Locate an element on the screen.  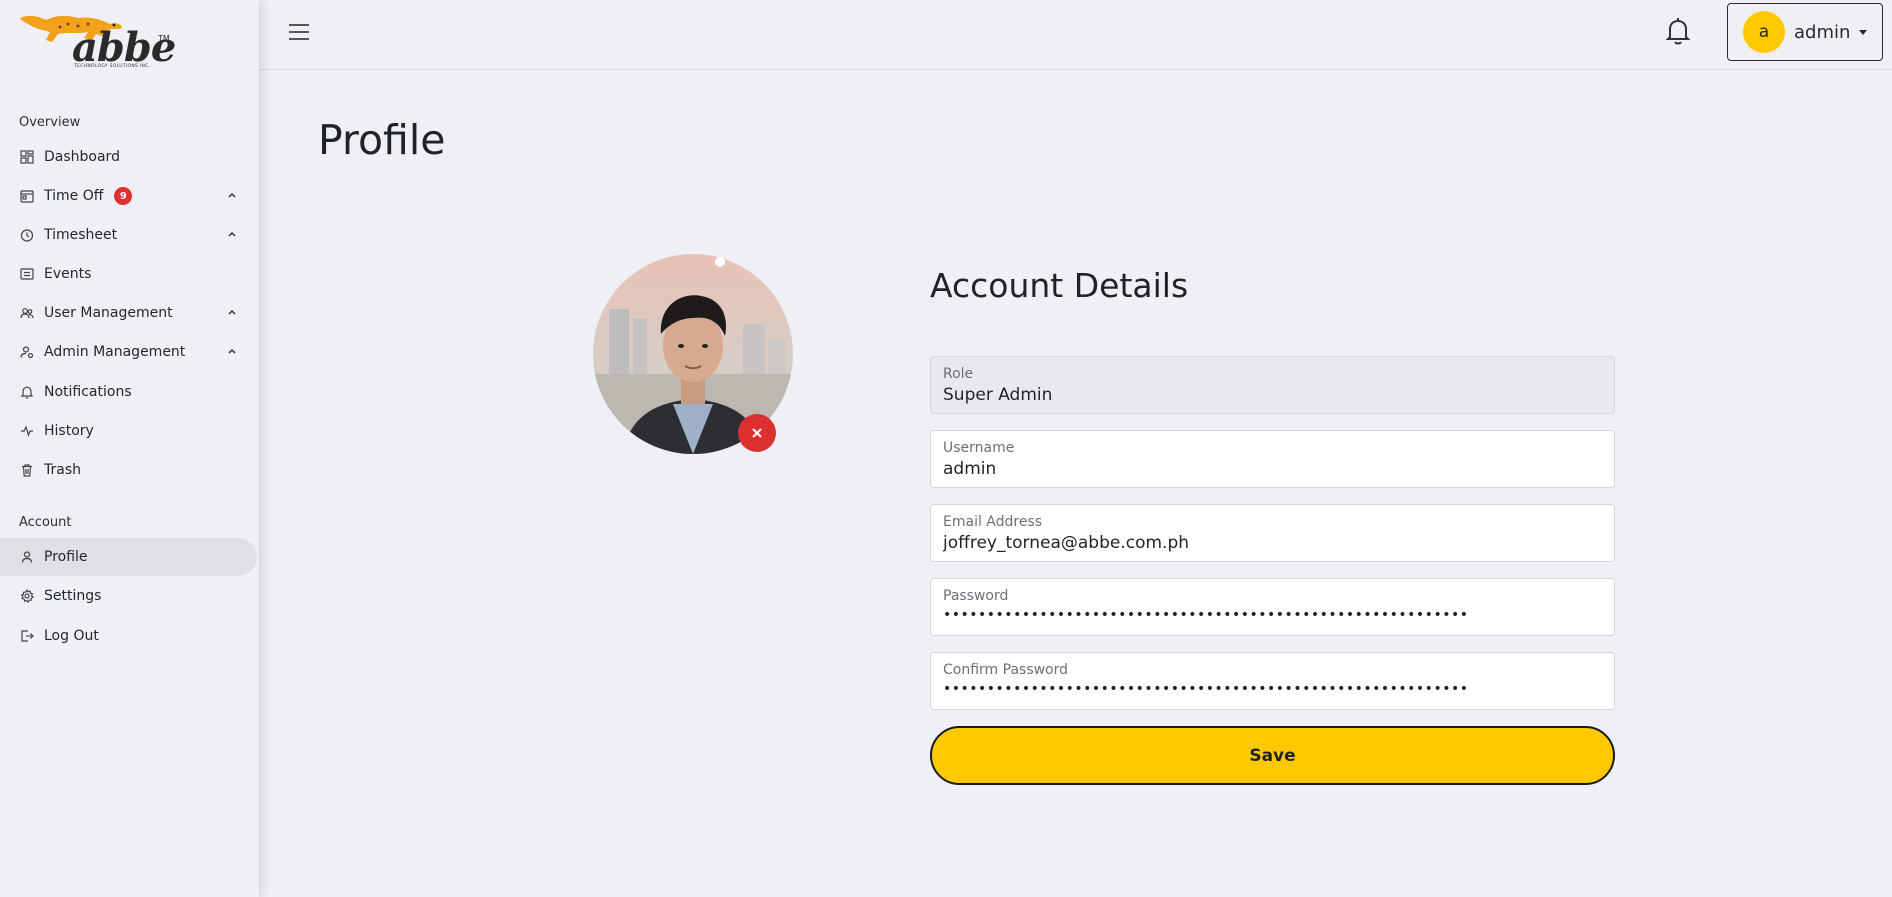
sidebar-item-label: Log Out is located at coordinates (71, 636).